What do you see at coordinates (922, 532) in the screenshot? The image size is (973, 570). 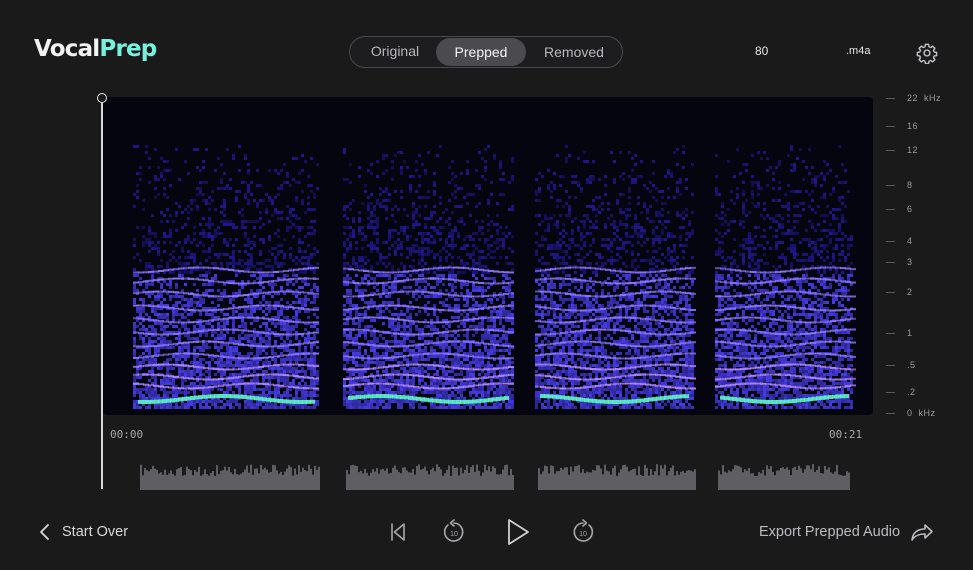 I see `share-arrow-icon` at bounding box center [922, 532].